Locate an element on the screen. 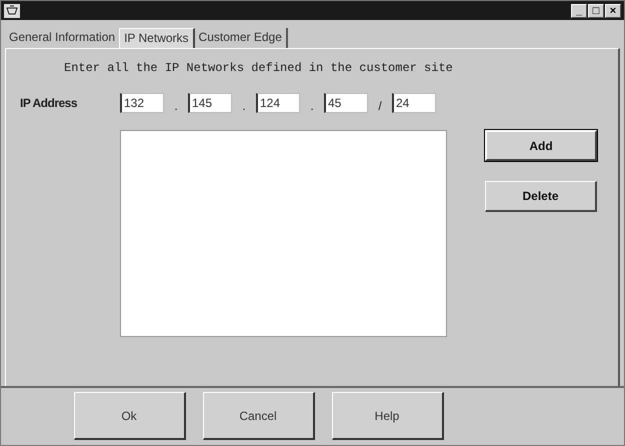 The width and height of the screenshot is (625, 446). instruction-text: Enter all the IP Networks defined in the customer site is located at coordinates (259, 68).